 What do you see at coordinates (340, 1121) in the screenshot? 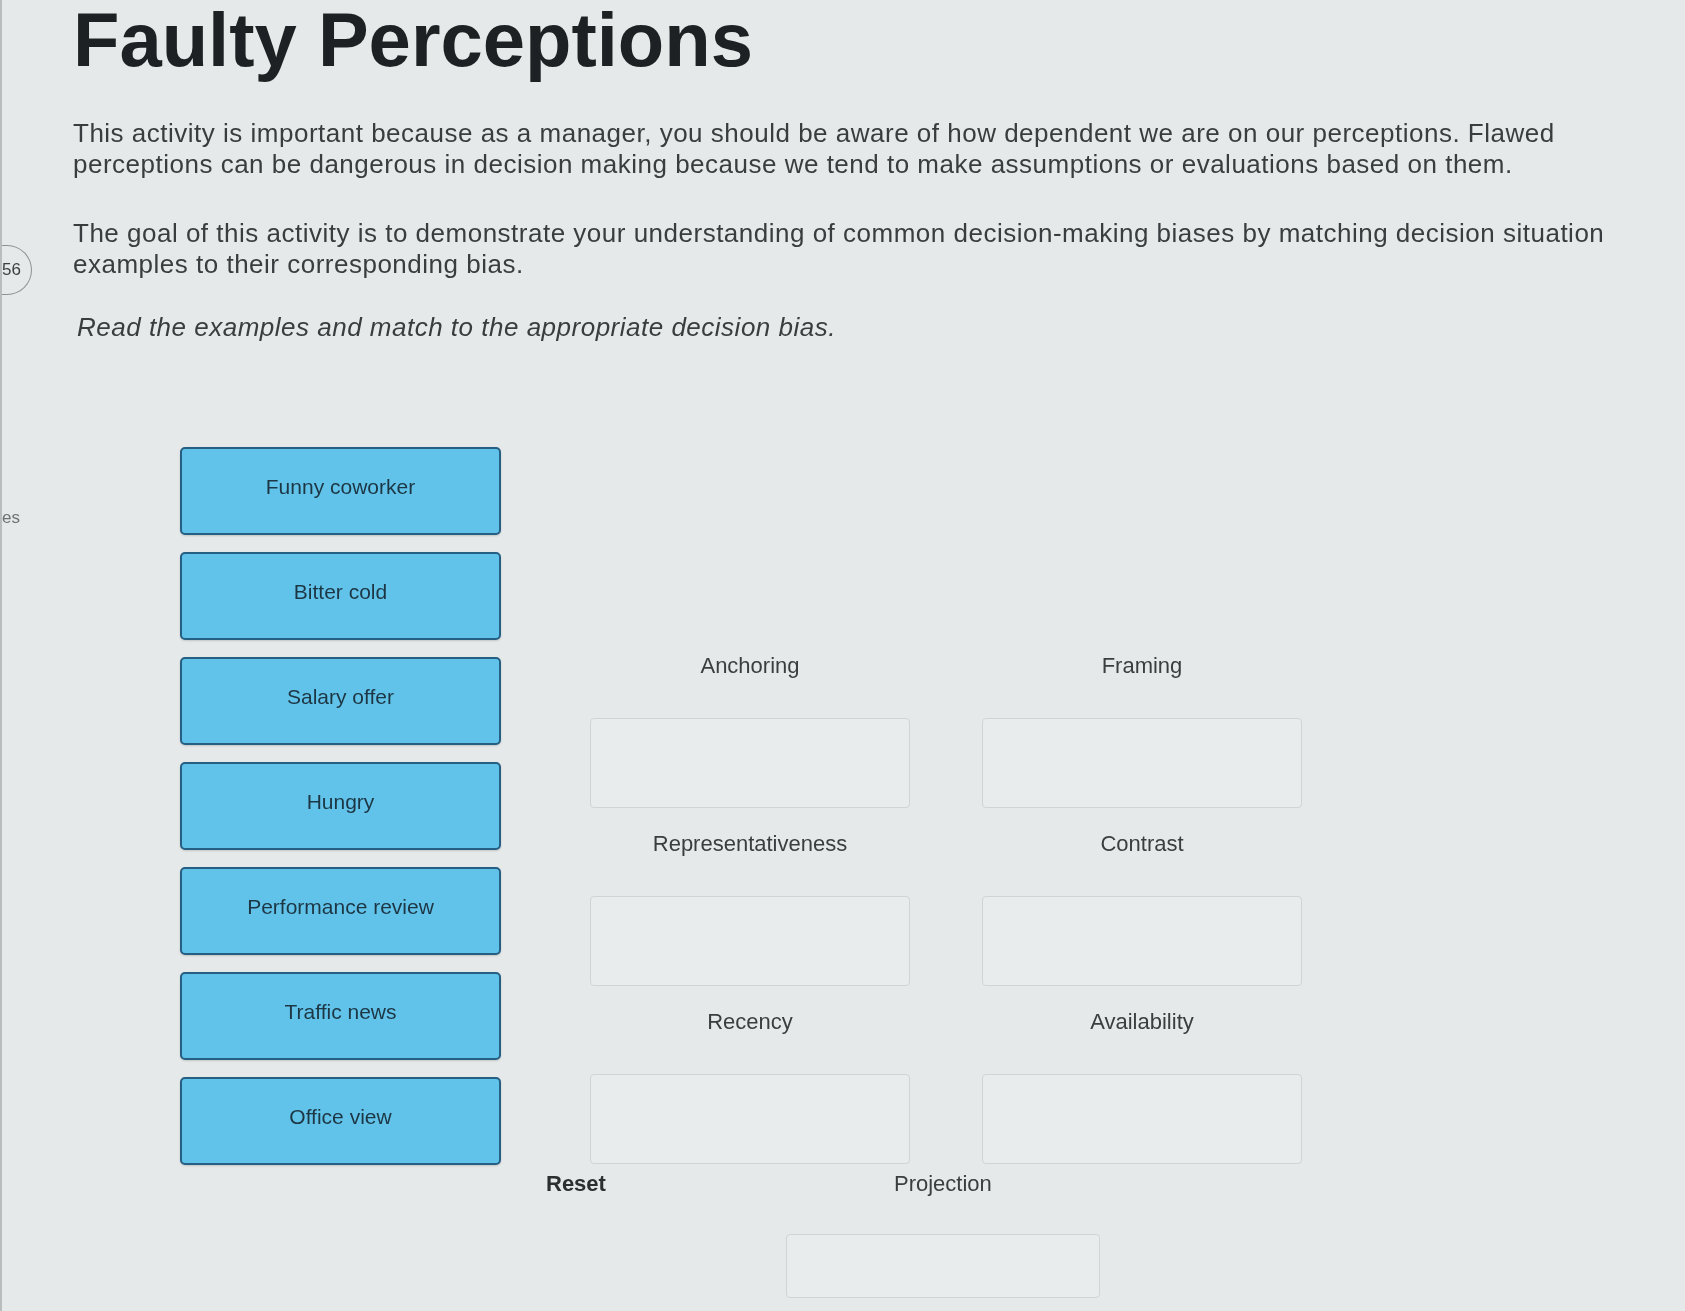
I see `example-card: Office view` at bounding box center [340, 1121].